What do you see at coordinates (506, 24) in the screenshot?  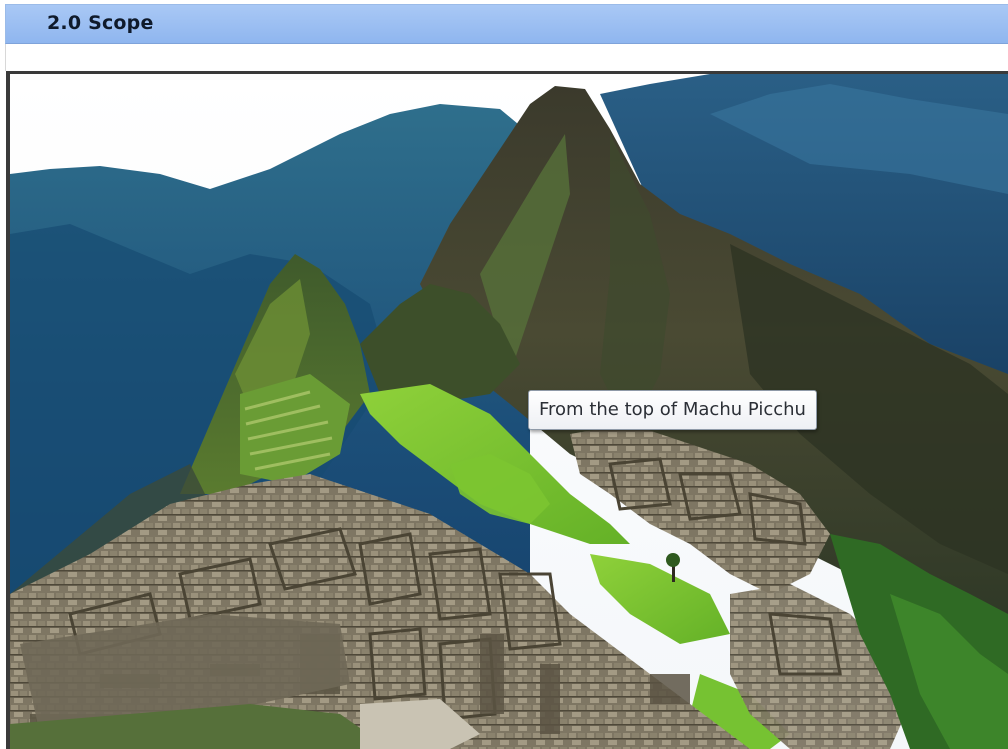 I see `section-header: 2.0 Scope` at bounding box center [506, 24].